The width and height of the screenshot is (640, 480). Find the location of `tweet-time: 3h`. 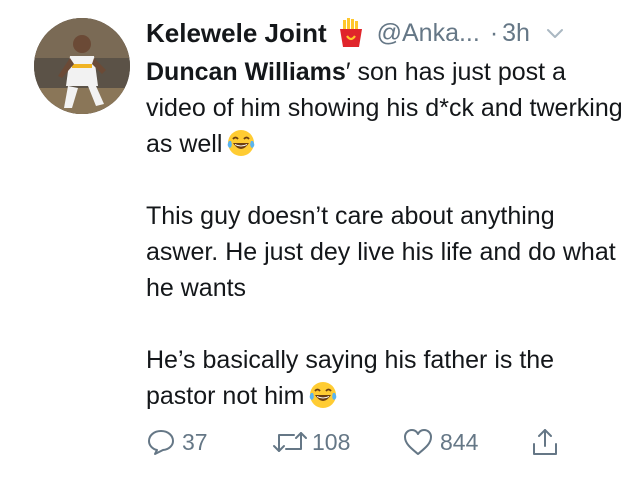

tweet-time: 3h is located at coordinates (516, 33).